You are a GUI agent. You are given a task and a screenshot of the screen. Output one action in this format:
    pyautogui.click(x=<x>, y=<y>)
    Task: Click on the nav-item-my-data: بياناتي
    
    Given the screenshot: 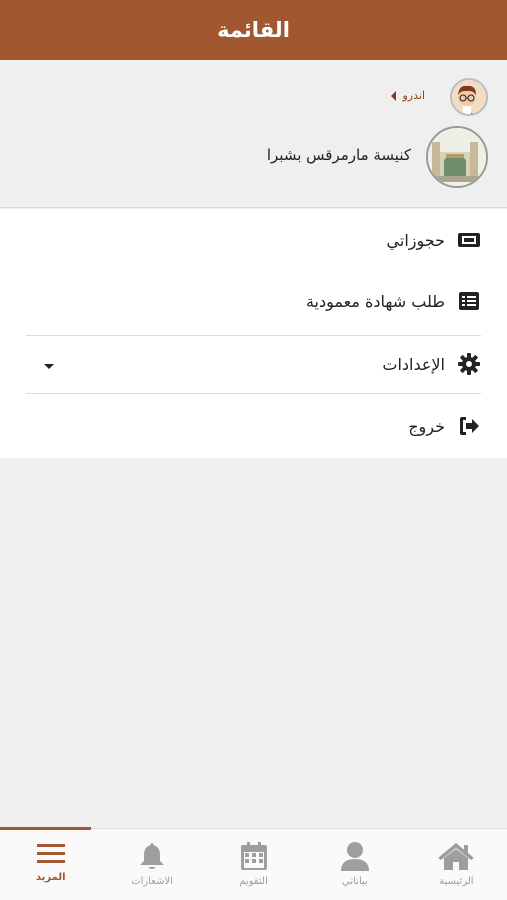 What is the action you would take?
    pyautogui.click(x=354, y=864)
    